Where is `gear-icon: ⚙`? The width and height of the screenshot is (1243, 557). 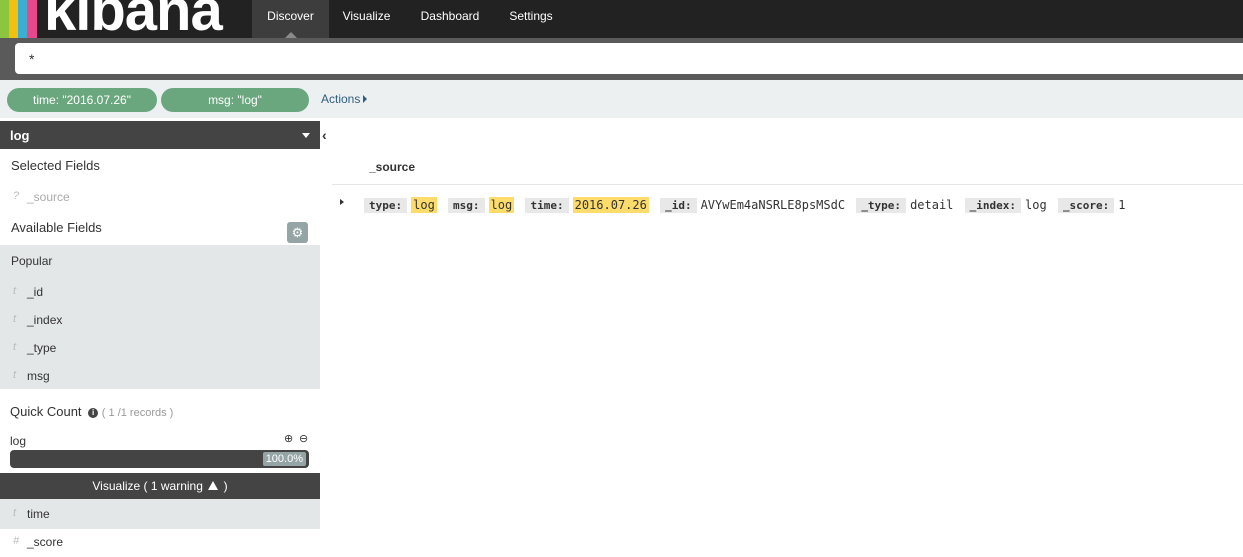 gear-icon: ⚙ is located at coordinates (297, 232).